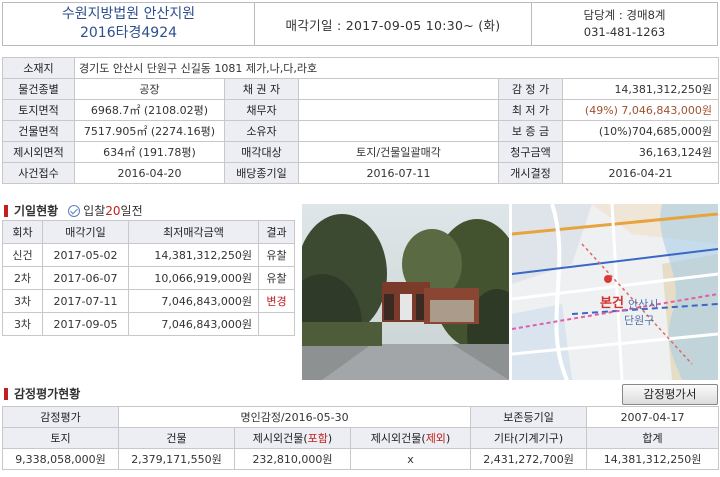 This screenshot has width=720, height=477. Describe the element at coordinates (640, 173) in the screenshot. I see `info-value: 2016-04-21` at that location.